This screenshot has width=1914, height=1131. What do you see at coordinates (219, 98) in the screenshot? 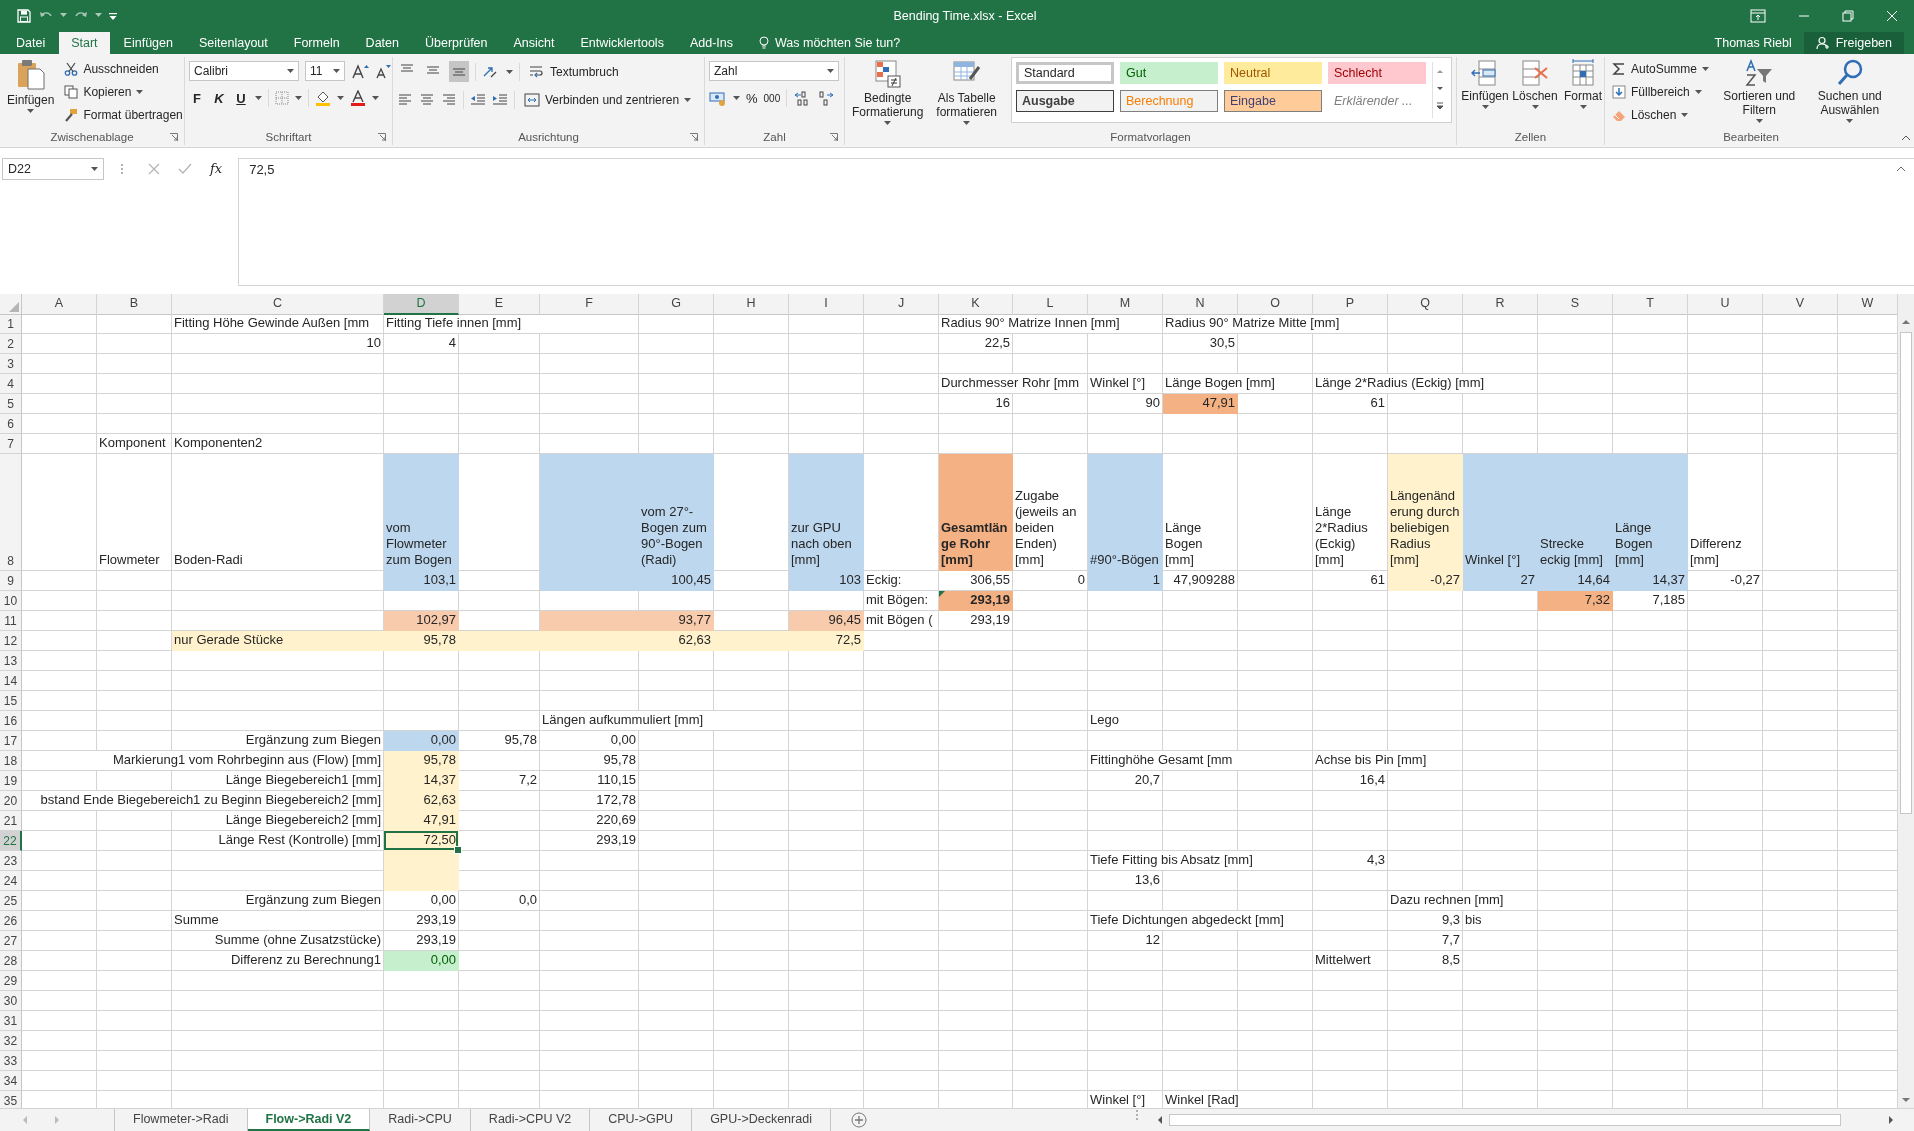
I see `italic-button: K` at bounding box center [219, 98].